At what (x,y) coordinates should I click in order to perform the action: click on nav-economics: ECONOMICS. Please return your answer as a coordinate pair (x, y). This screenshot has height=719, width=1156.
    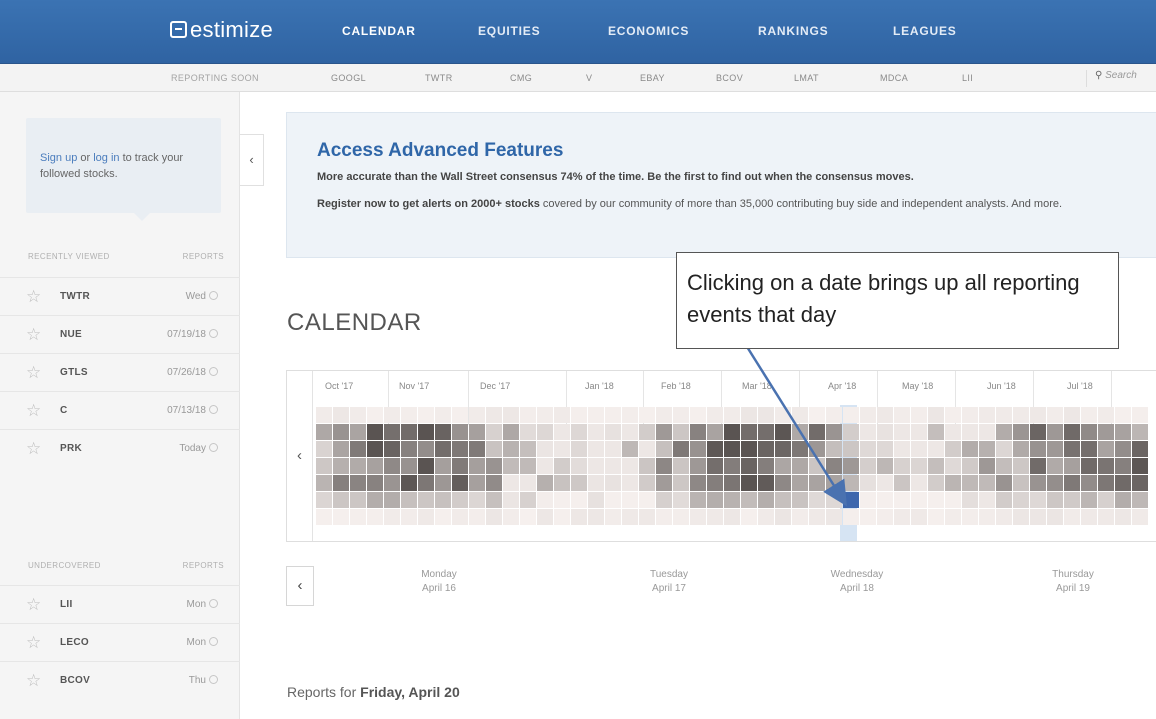
    Looking at the image, I should click on (648, 31).